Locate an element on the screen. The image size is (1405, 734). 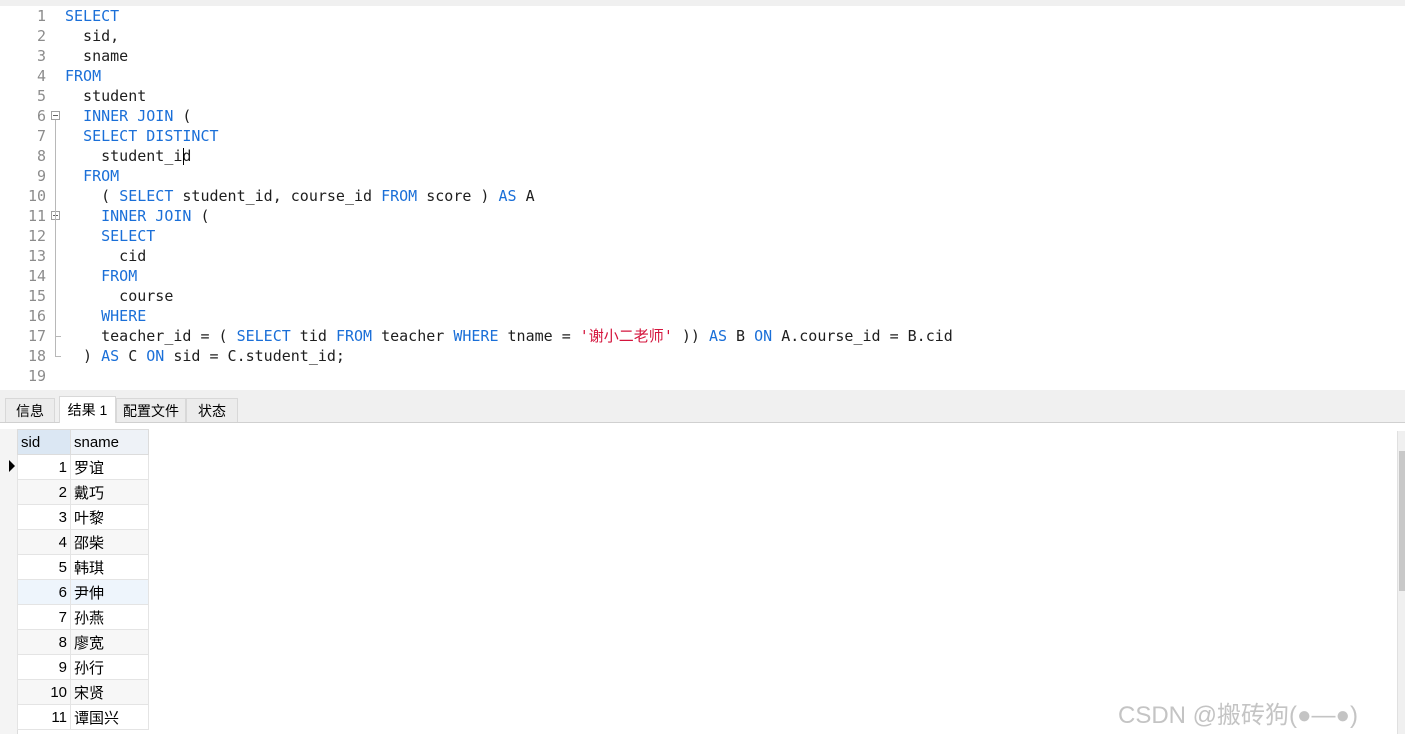
cell-sid: 10 is located at coordinates (44, 692).